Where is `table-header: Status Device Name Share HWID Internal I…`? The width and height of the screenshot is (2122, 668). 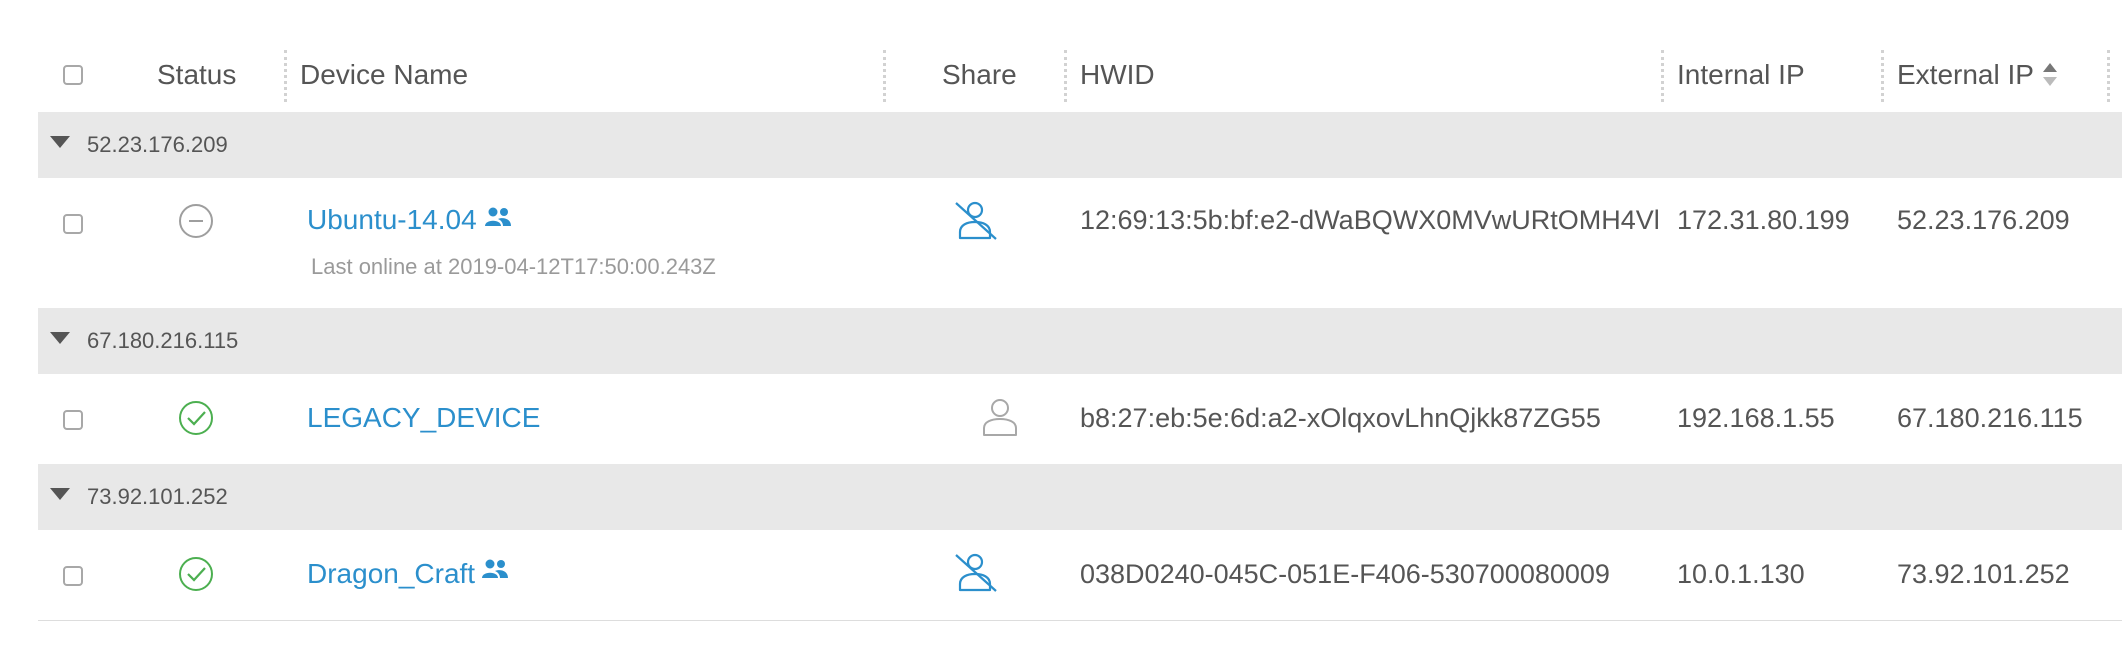
table-header: Status Device Name Share HWID Internal I… is located at coordinates (1080, 76).